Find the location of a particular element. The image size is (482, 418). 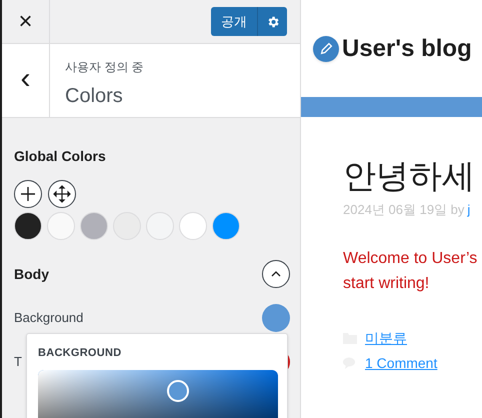

add-button is located at coordinates (28, 194).